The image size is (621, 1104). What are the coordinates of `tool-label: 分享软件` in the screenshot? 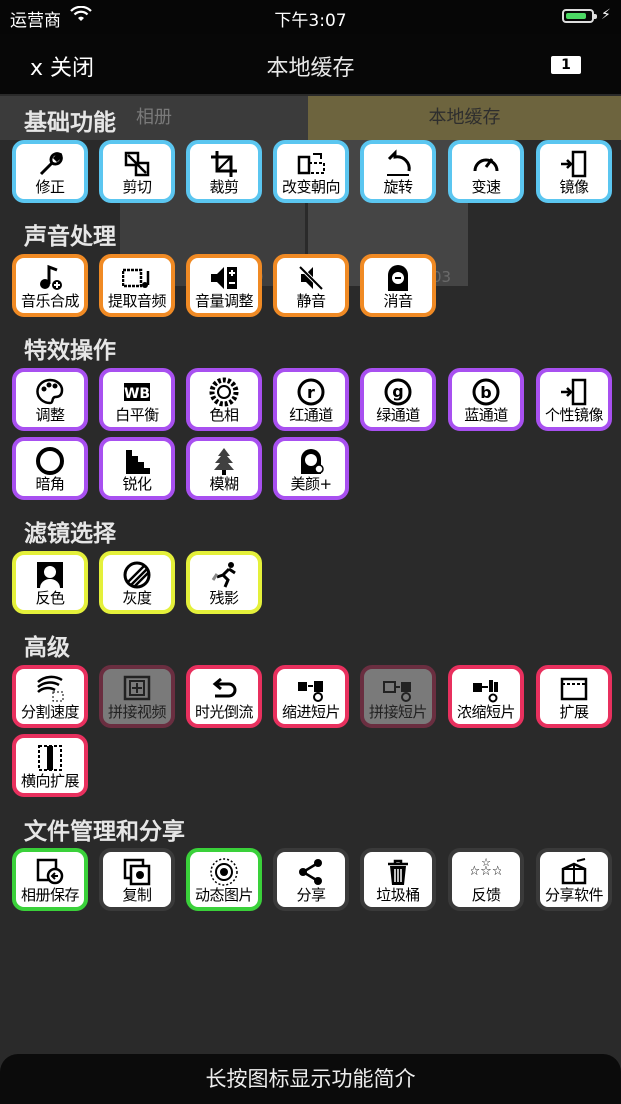 It's located at (574, 895).